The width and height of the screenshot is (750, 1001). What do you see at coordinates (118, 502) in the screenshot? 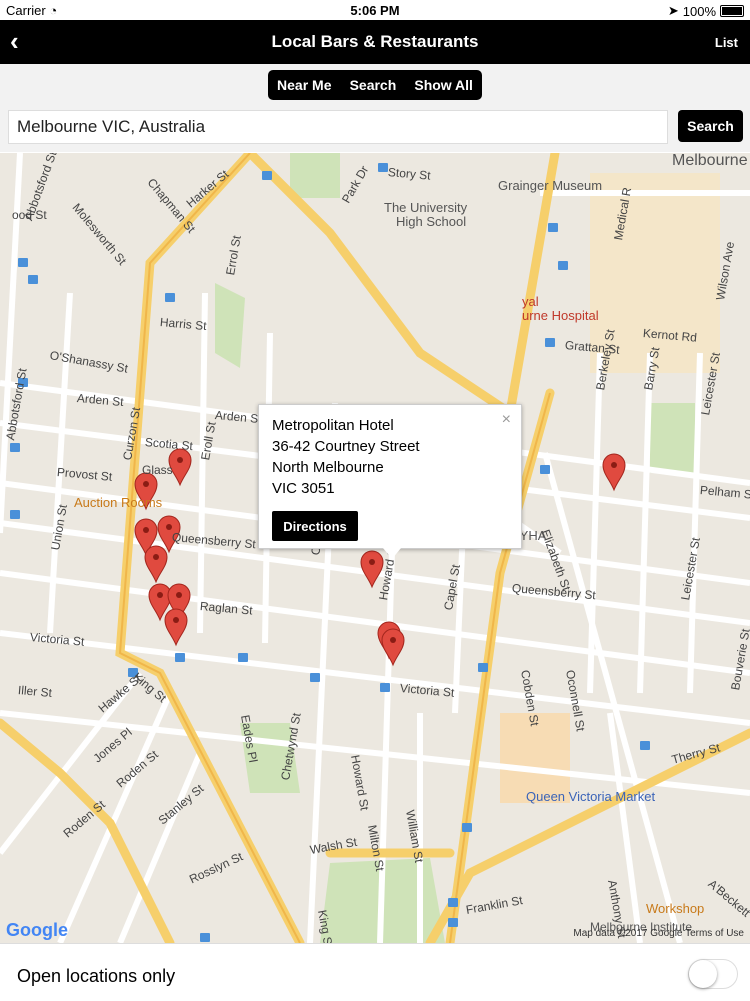
I see `poi-label: Auction Rooms` at bounding box center [118, 502].